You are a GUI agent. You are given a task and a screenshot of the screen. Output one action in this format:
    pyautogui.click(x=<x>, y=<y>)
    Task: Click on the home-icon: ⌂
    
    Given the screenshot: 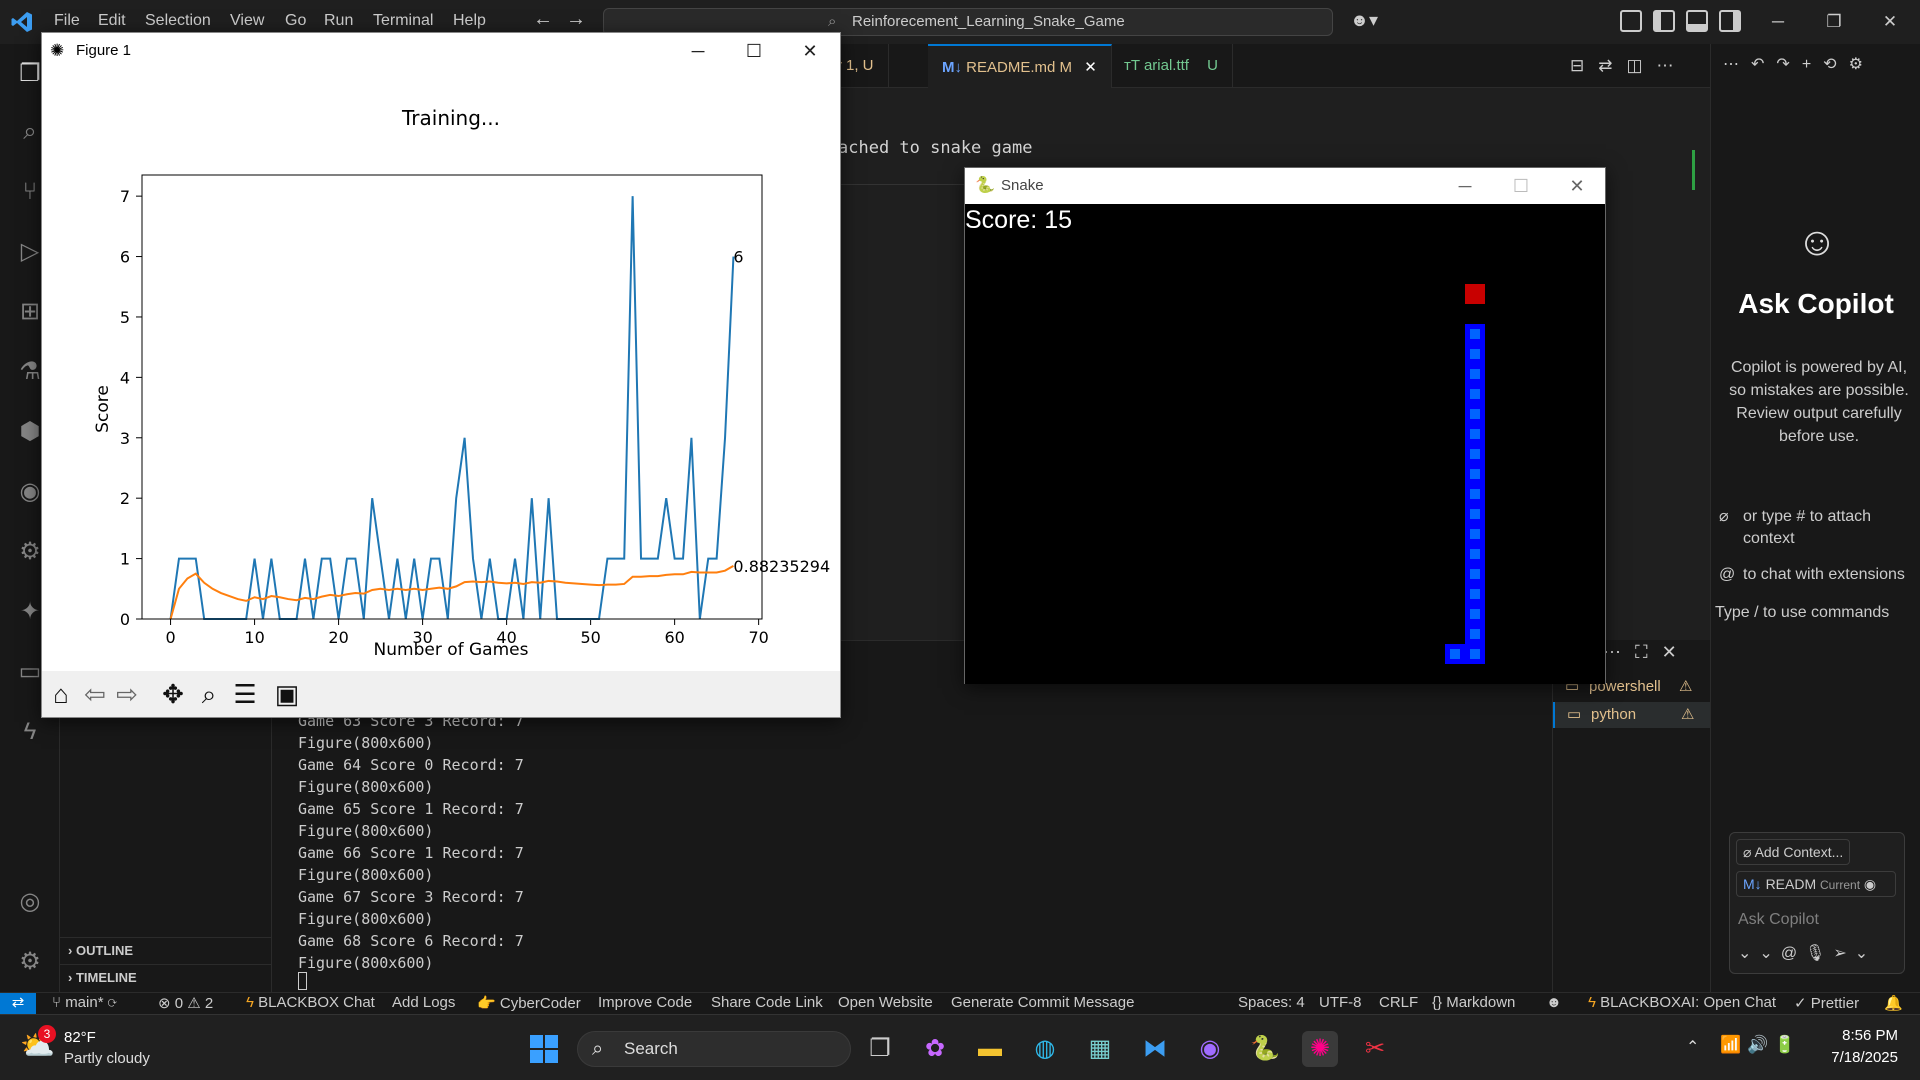 What is the action you would take?
    pyautogui.click(x=61, y=694)
    